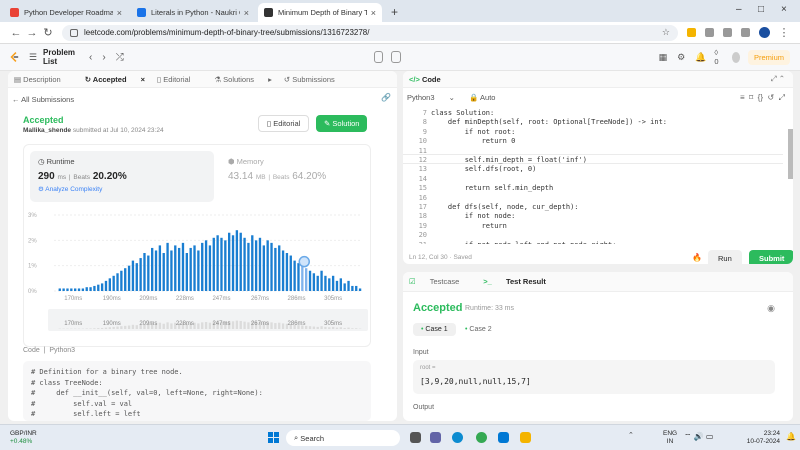 Image resolution: width=800 pixels, height=450 pixels. I want to click on notification-bell-icon: 🔔, so click(700, 57).